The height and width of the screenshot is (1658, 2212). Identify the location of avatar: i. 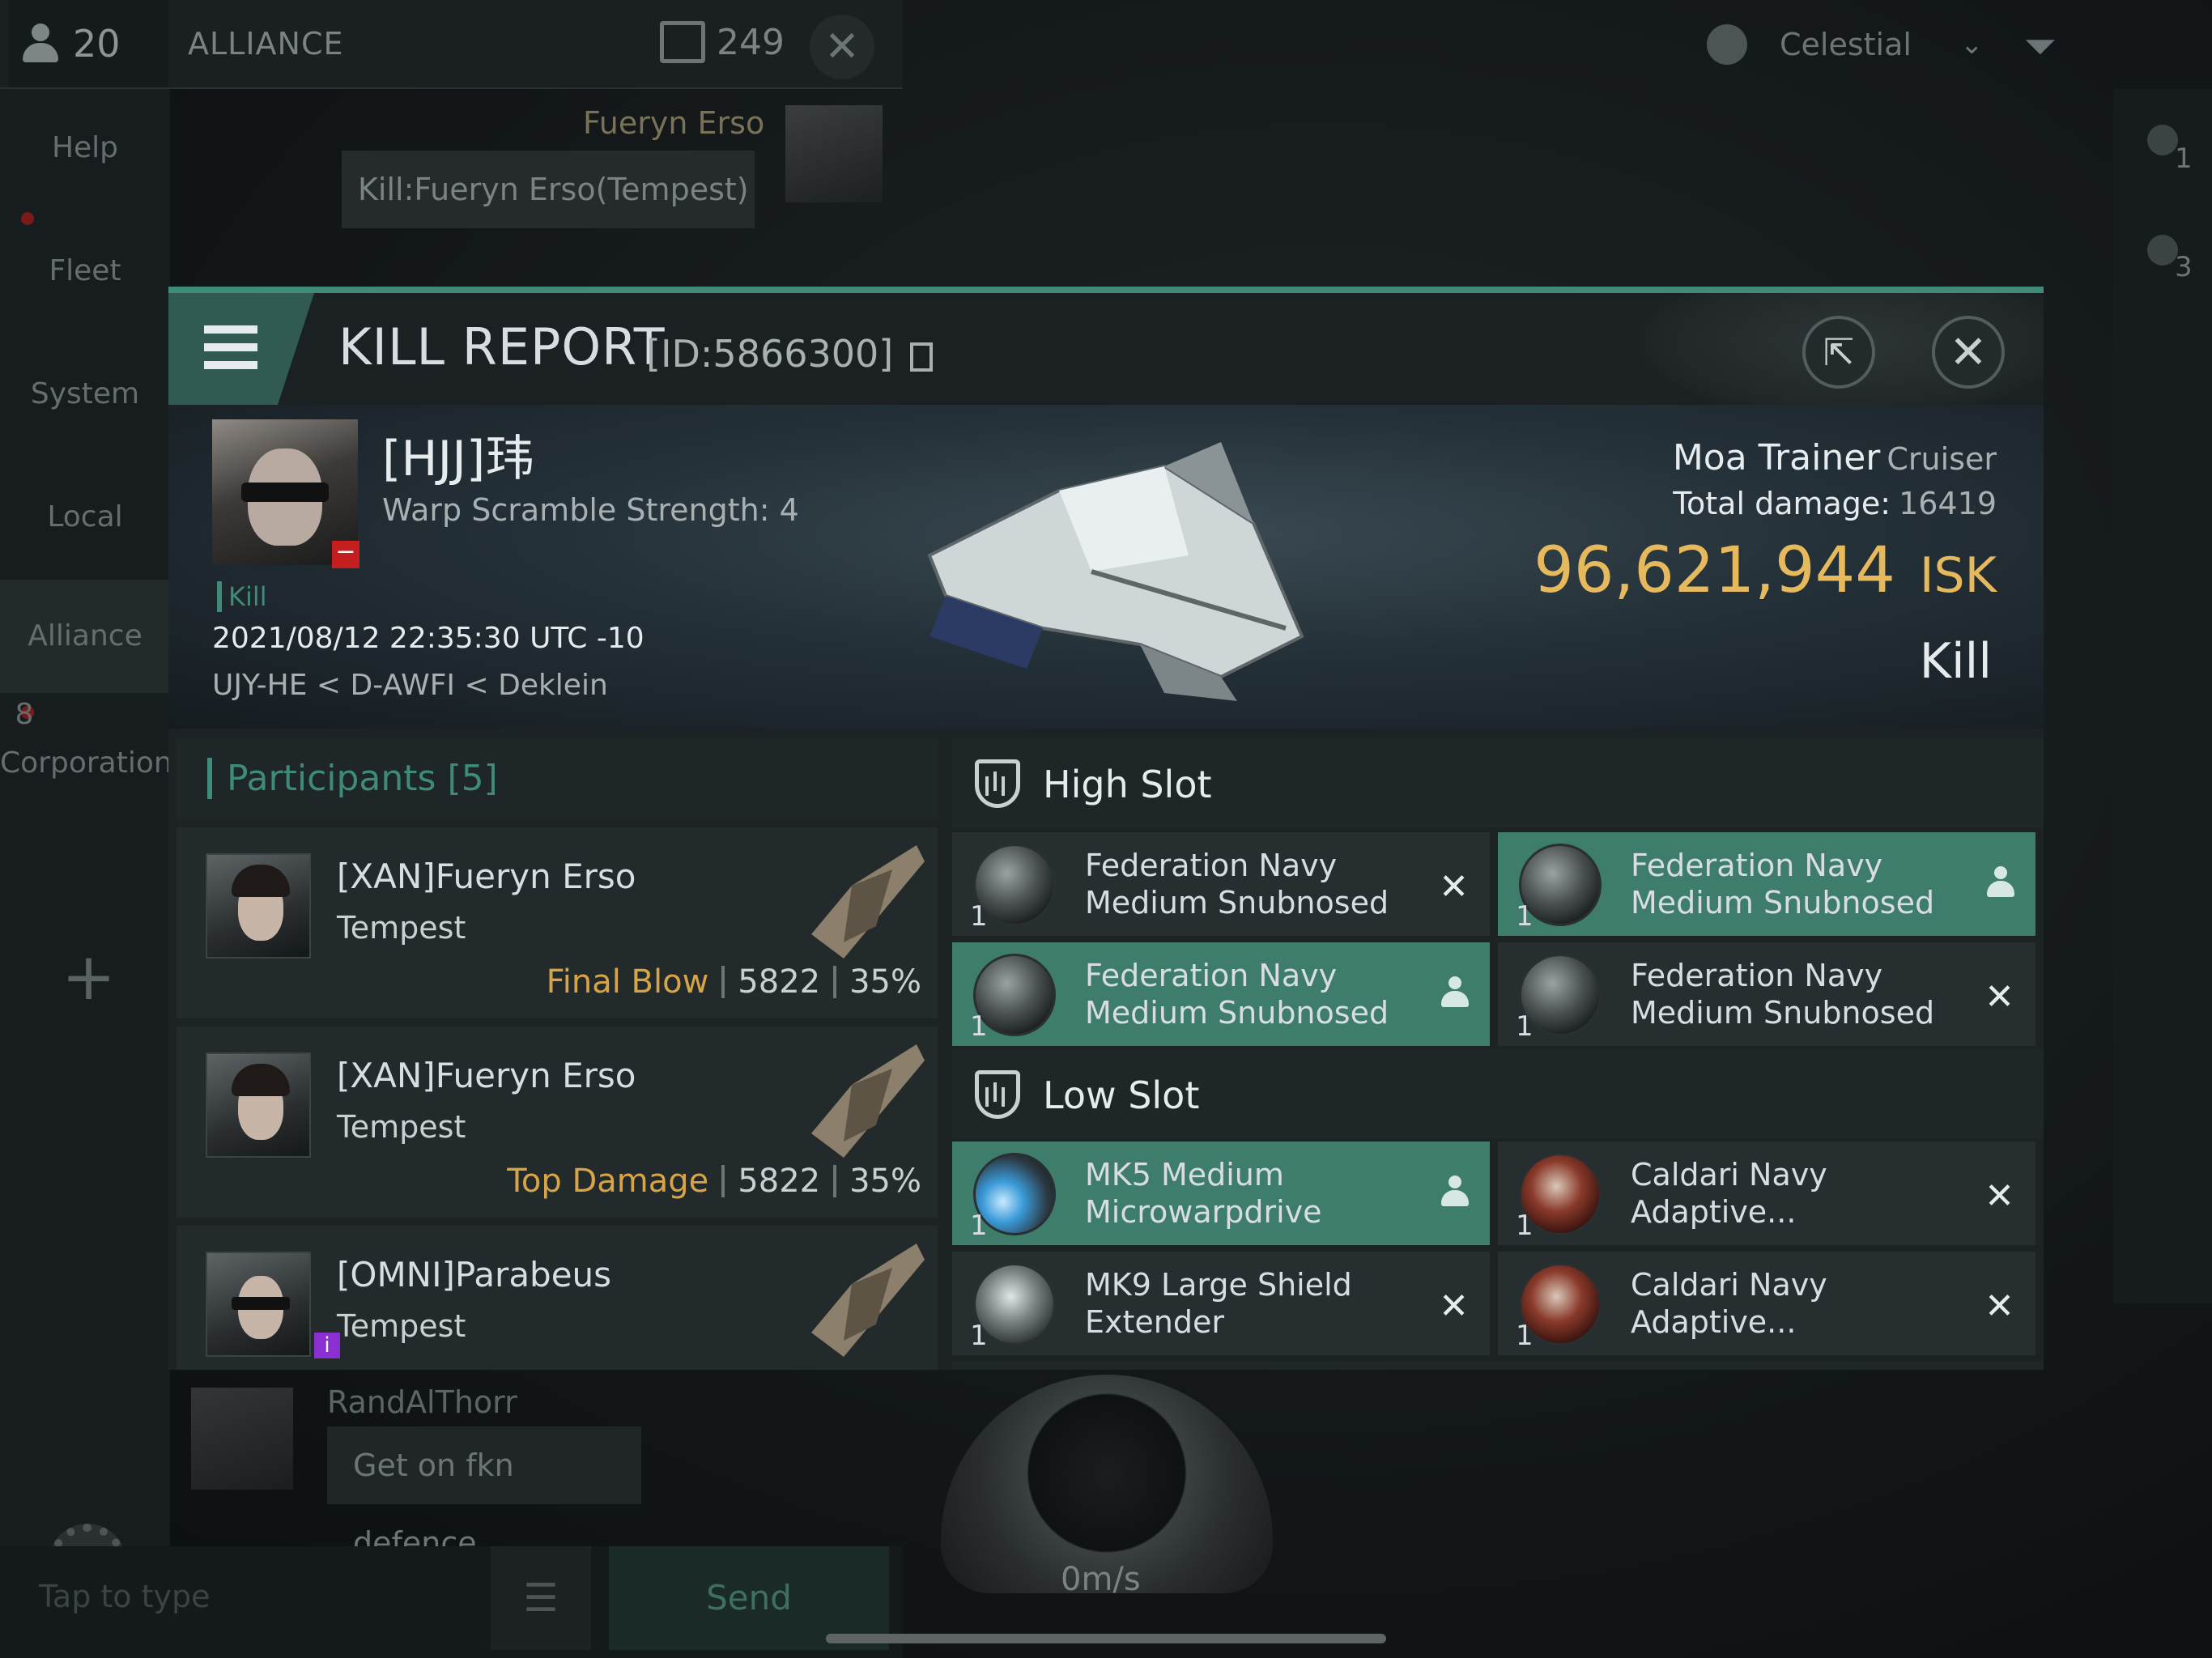
(273, 1305).